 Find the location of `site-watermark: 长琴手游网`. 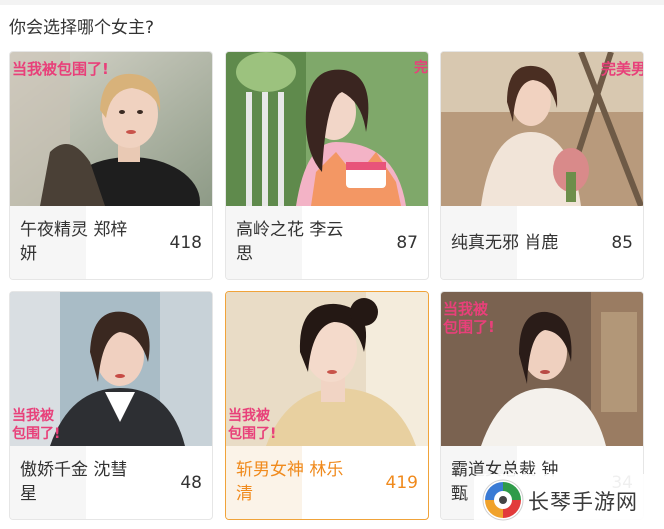

site-watermark: 长琴手游网 is located at coordinates (569, 501).